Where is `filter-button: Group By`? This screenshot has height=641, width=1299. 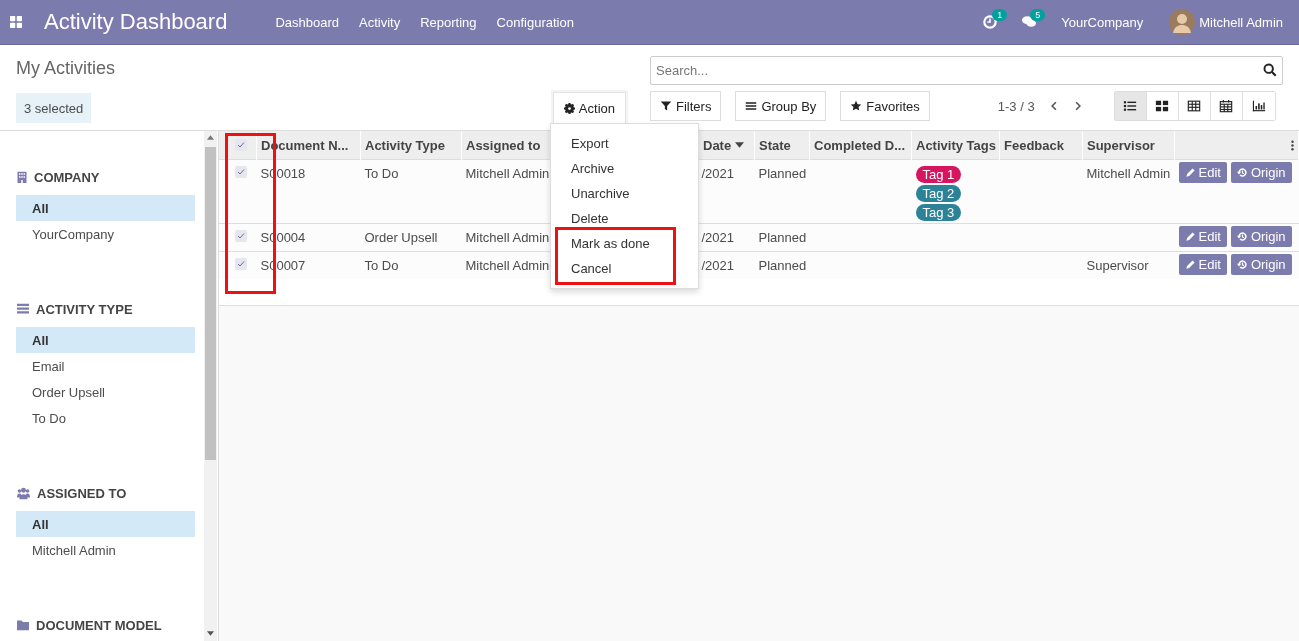 filter-button: Group By is located at coordinates (781, 106).